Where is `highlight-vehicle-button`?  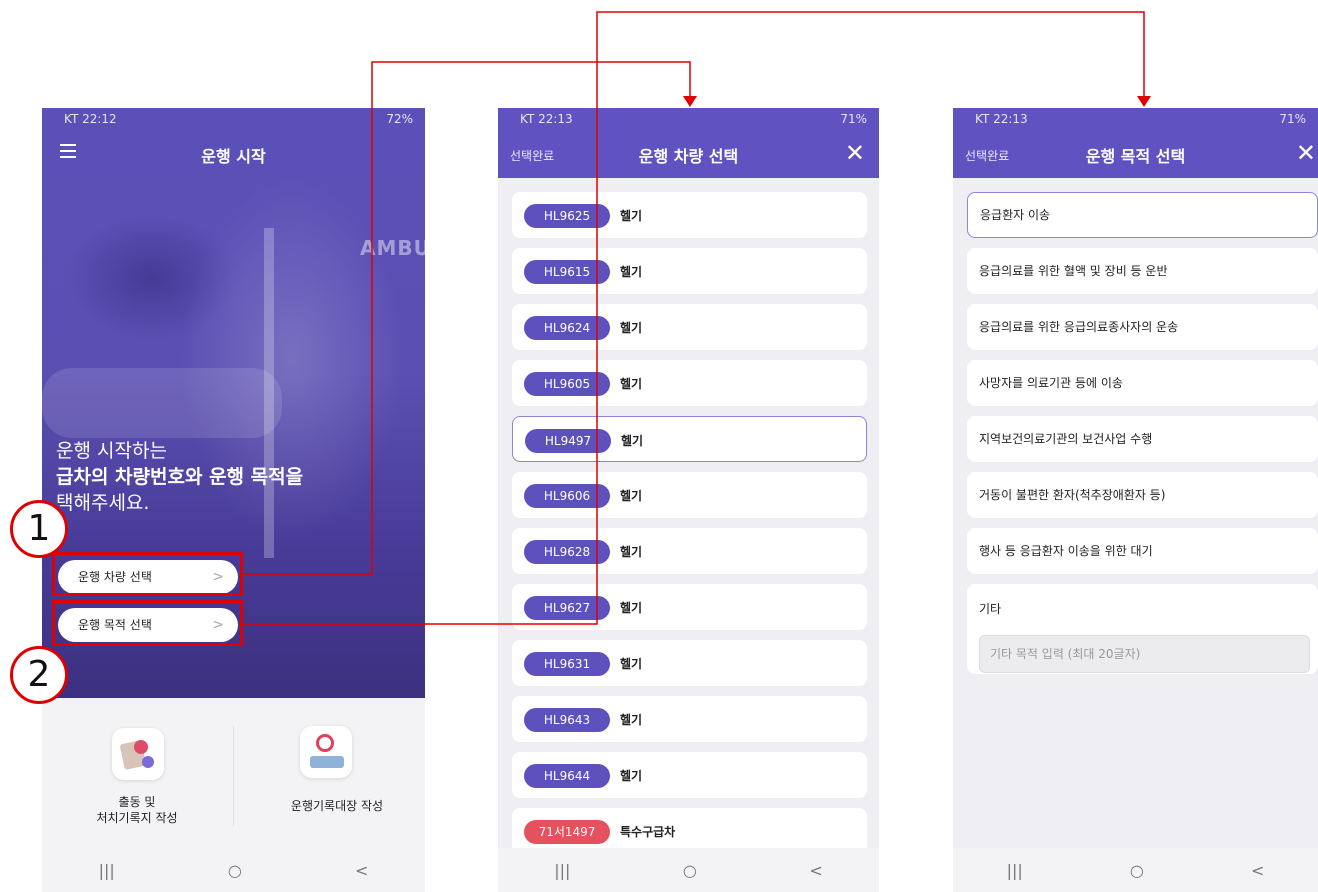
highlight-vehicle-button is located at coordinates (147, 574).